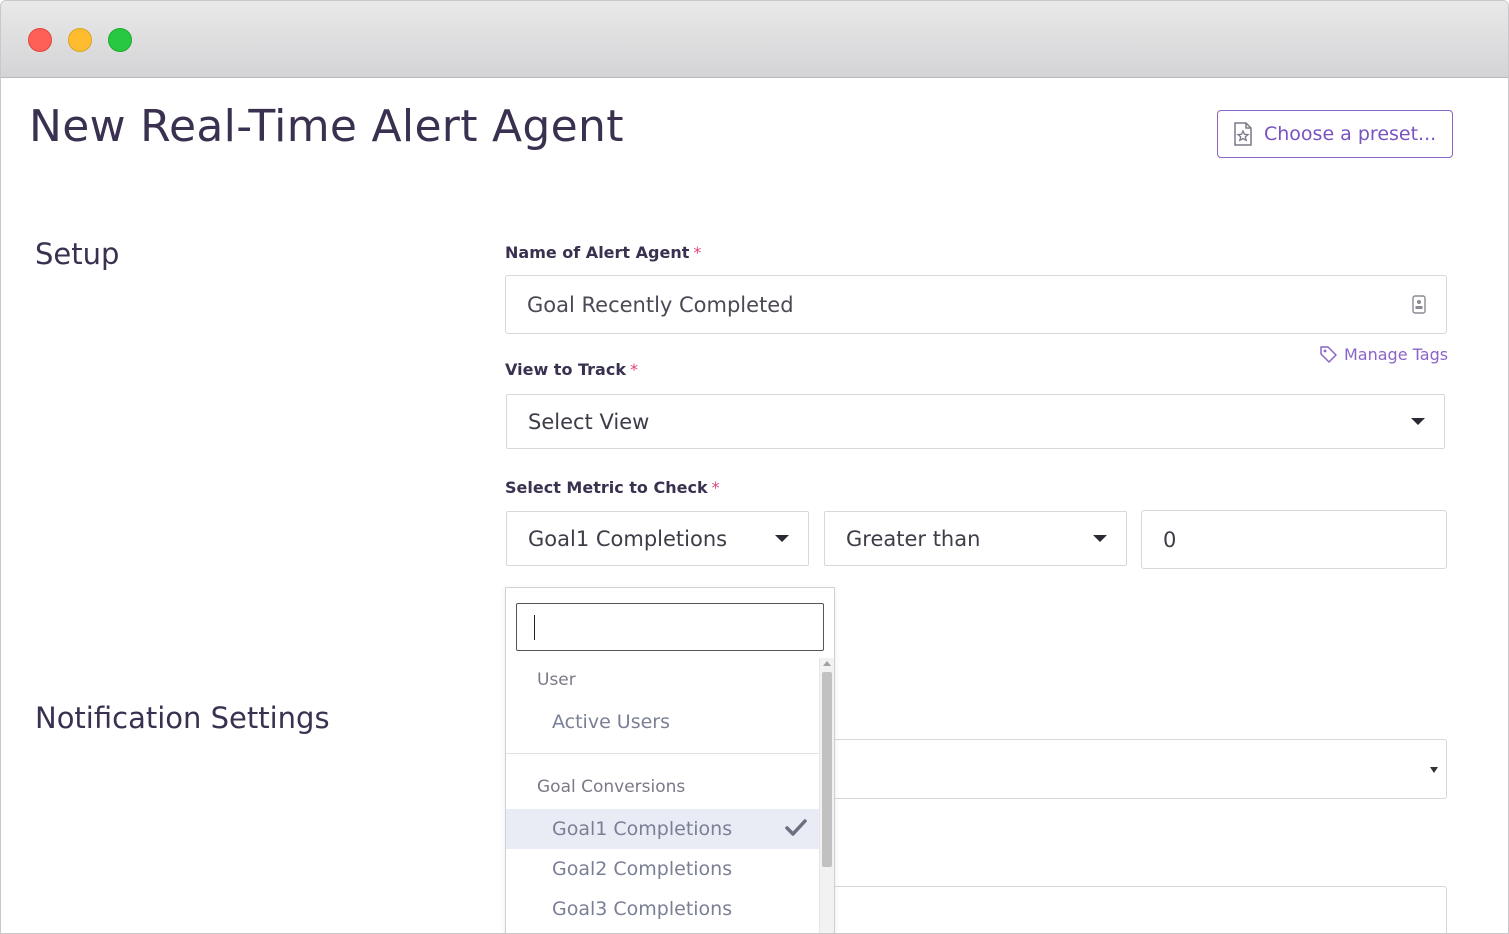  Describe the element at coordinates (120, 40) in the screenshot. I see `maximize-window-button` at that location.